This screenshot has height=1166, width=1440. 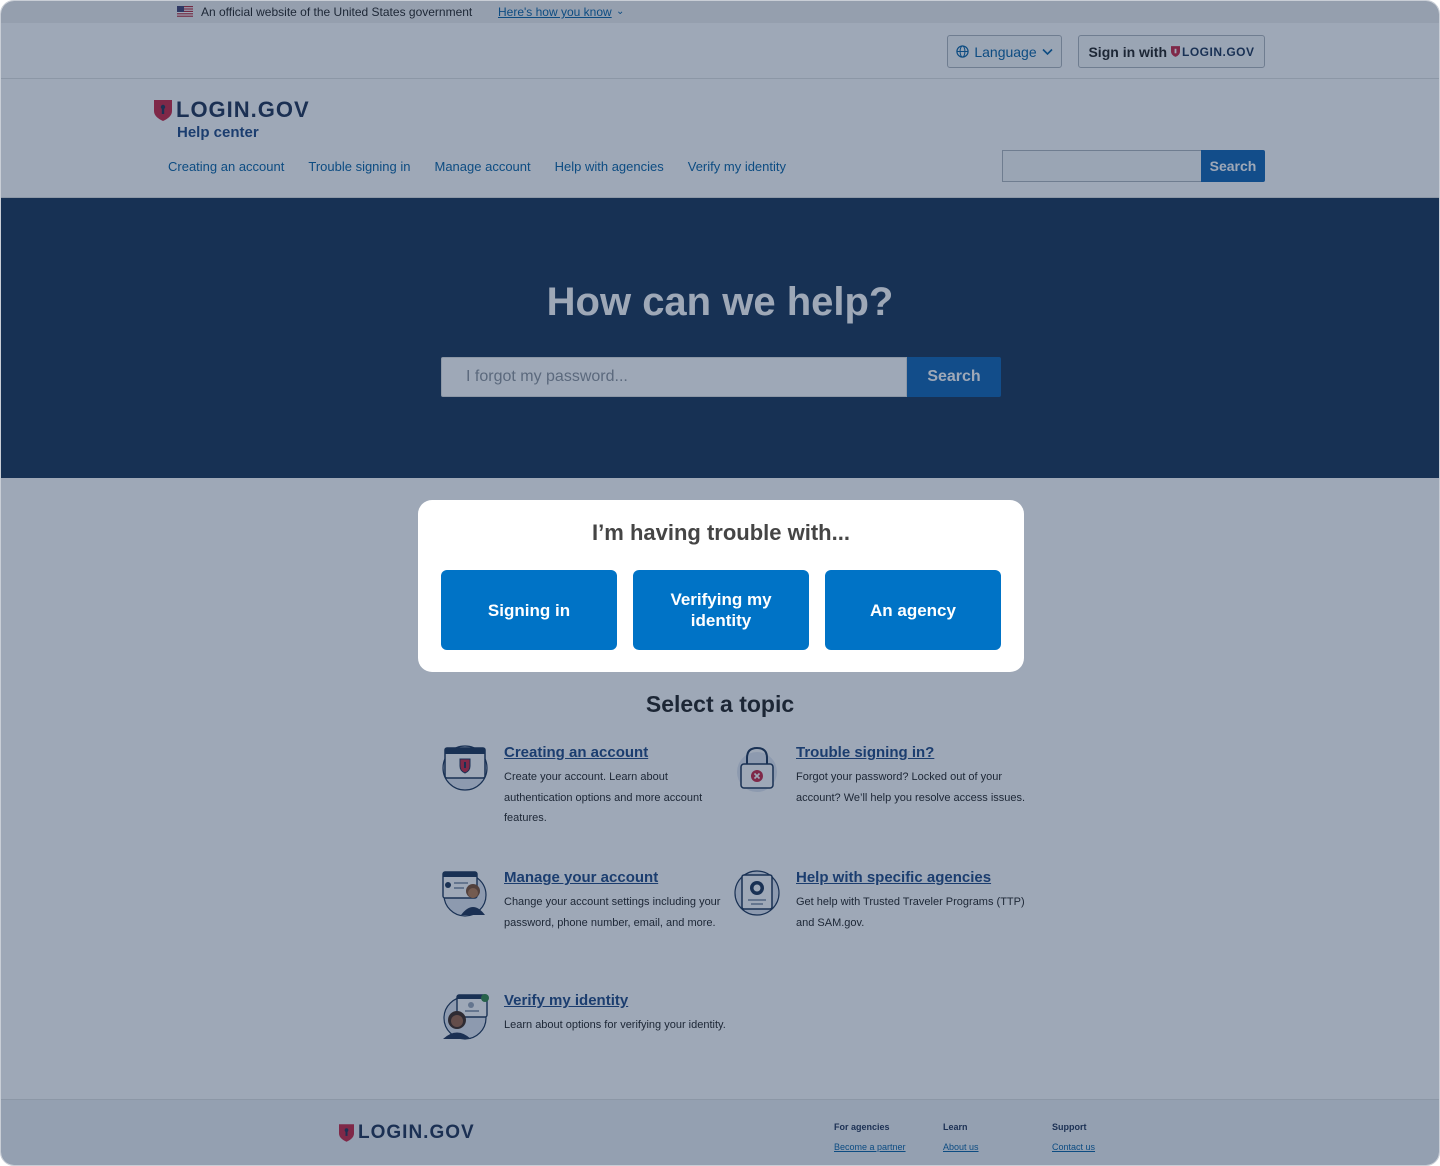 I want to click on us-flag-icon, so click(x=185, y=11).